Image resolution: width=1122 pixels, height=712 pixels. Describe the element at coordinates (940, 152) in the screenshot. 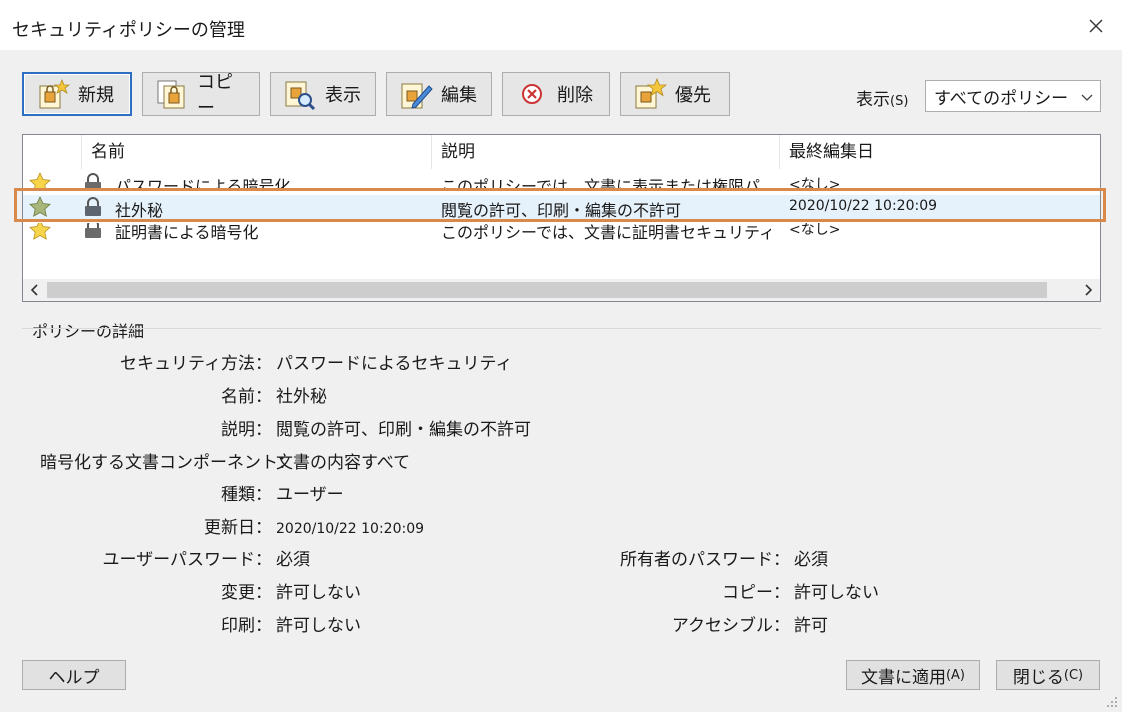

I see `column-header-modified: 最終編集日` at that location.